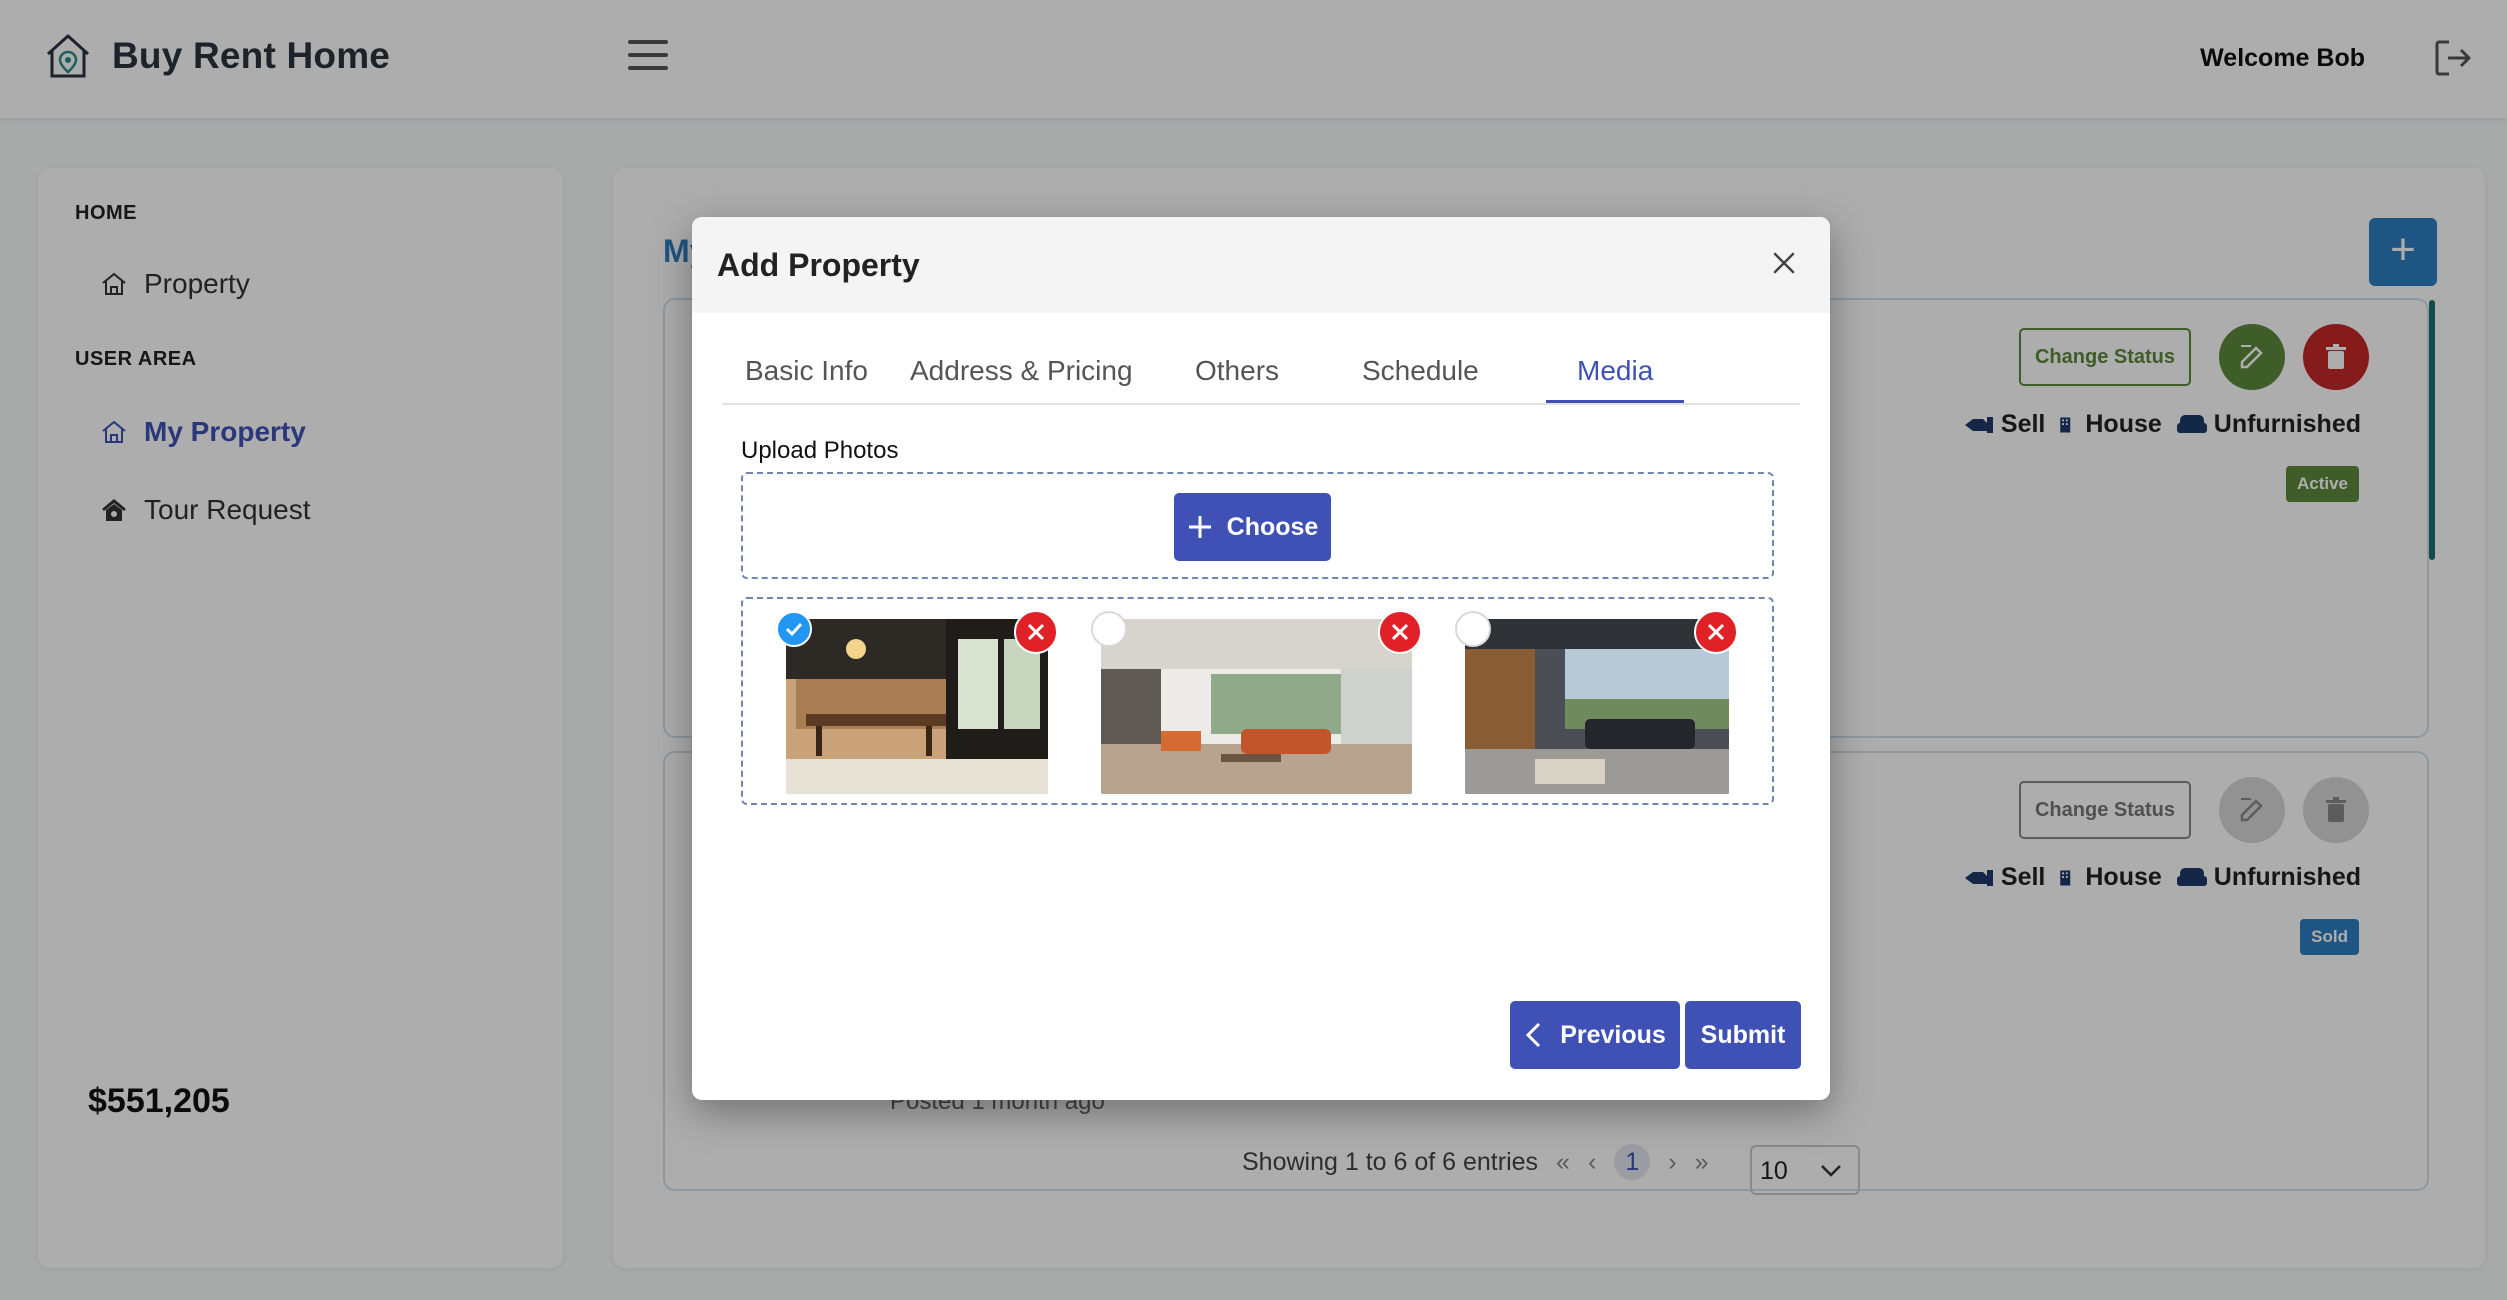 The image size is (2507, 1300). What do you see at coordinates (1261, 265) in the screenshot?
I see `modal-header: Add Property` at bounding box center [1261, 265].